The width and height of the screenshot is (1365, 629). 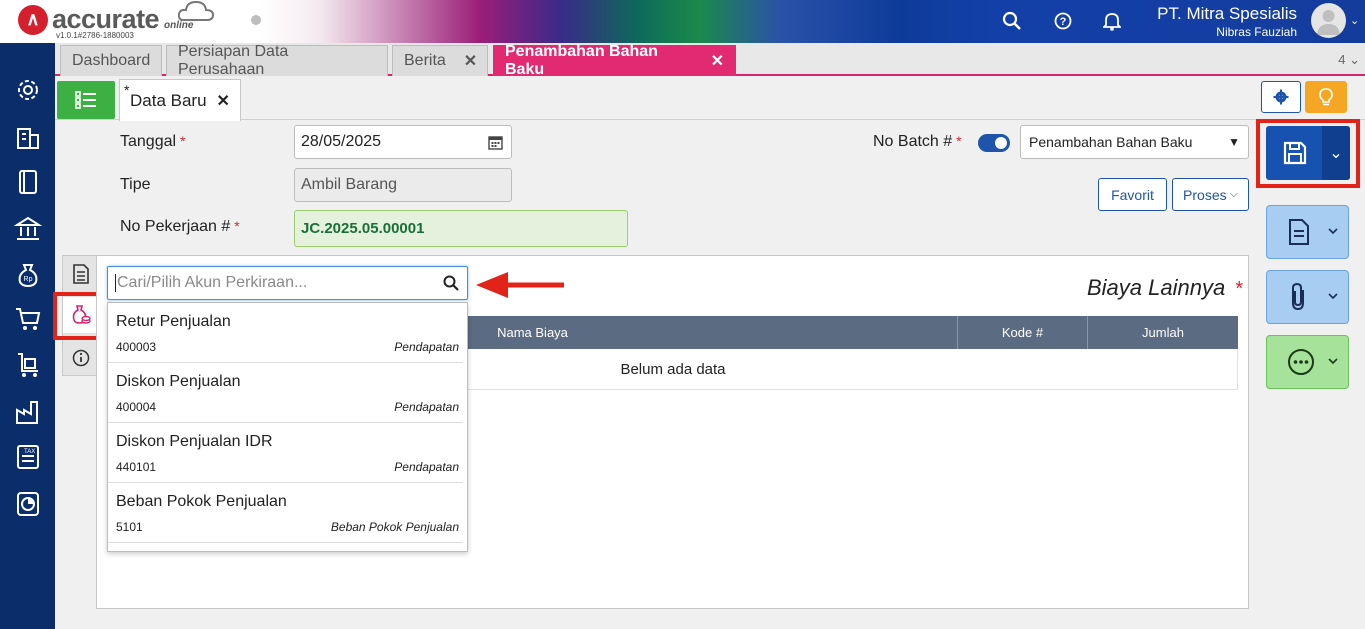 I want to click on cart-icon, so click(x=28, y=319).